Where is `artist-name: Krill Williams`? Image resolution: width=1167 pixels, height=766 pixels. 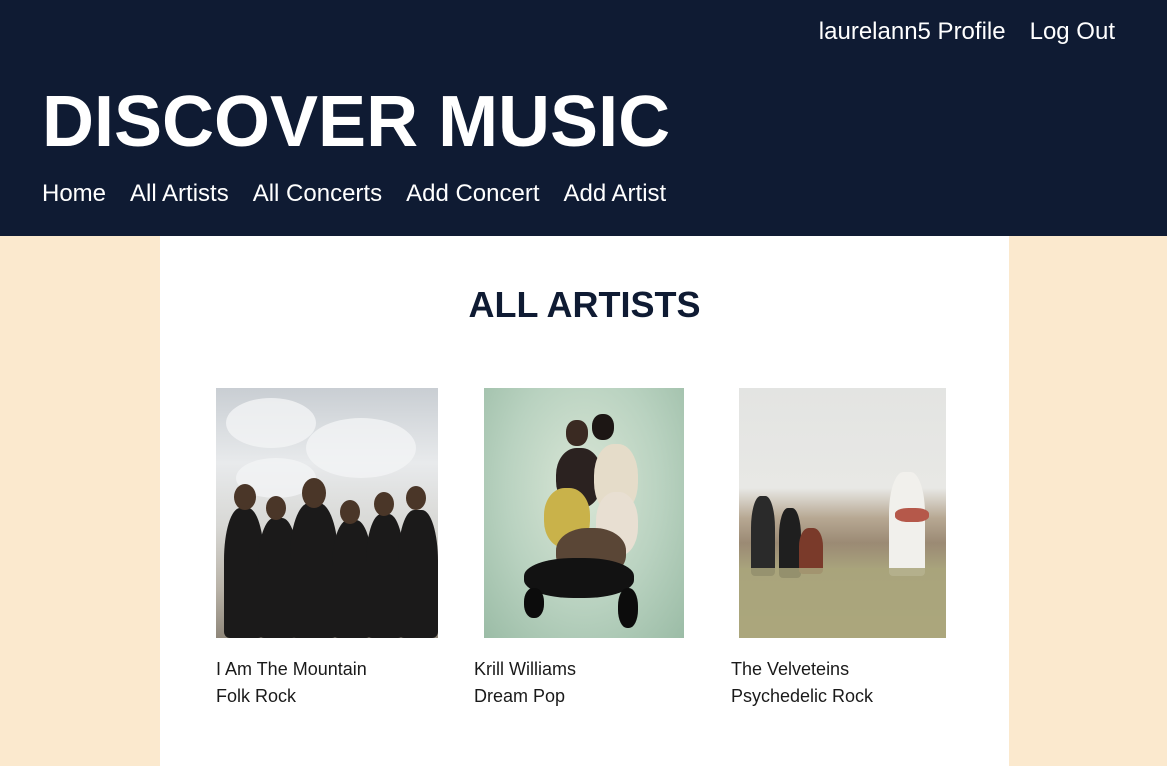
artist-name: Krill Williams is located at coordinates (579, 669).